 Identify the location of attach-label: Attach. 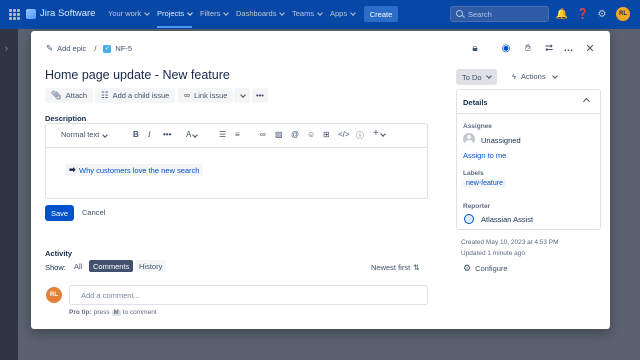
(76, 95).